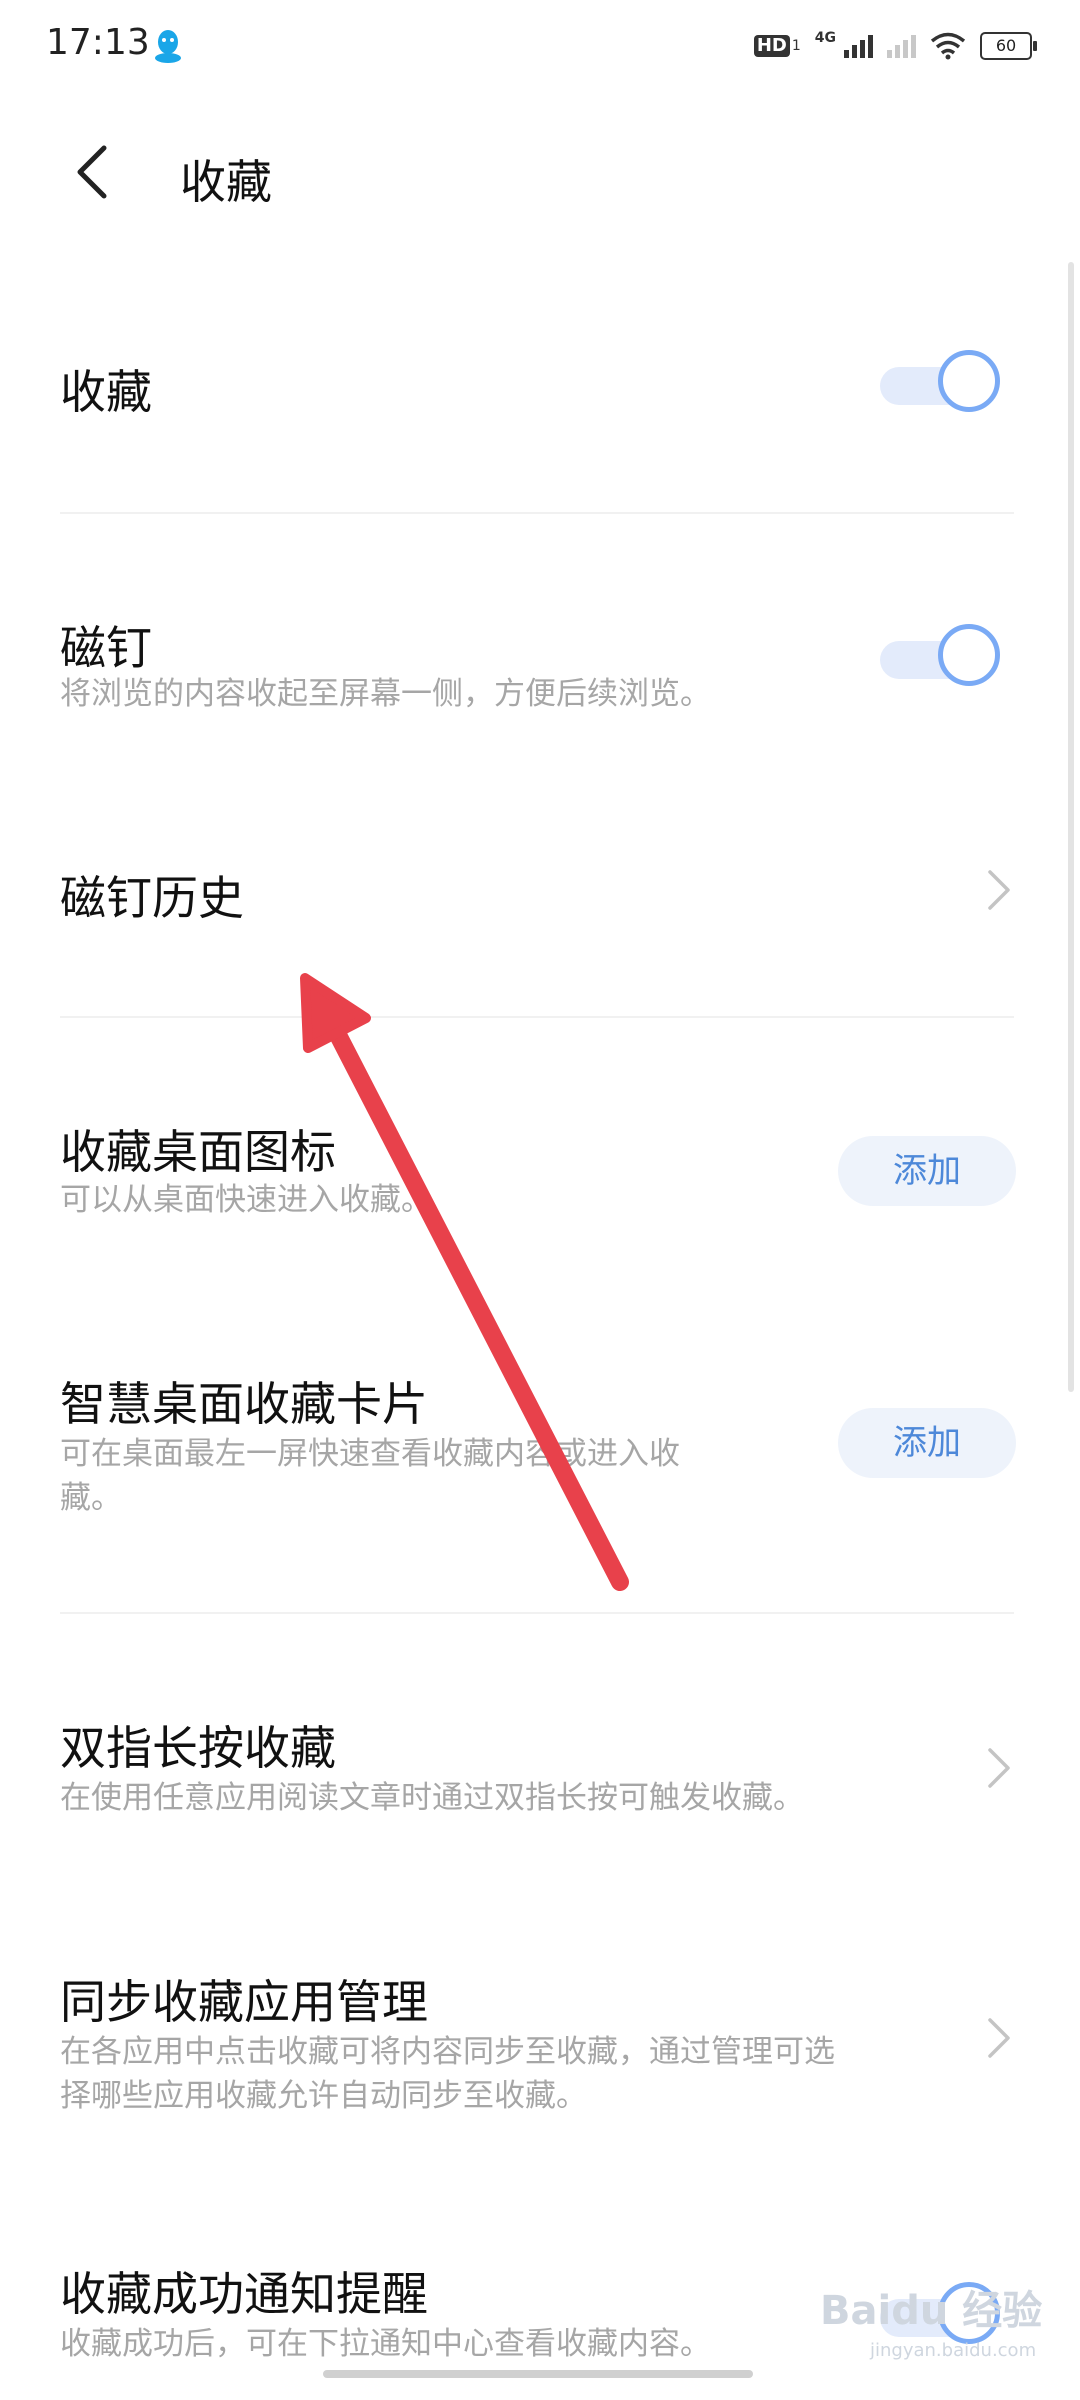 The image size is (1080, 2400). What do you see at coordinates (538, 2374) in the screenshot?
I see `gesture-bar` at bounding box center [538, 2374].